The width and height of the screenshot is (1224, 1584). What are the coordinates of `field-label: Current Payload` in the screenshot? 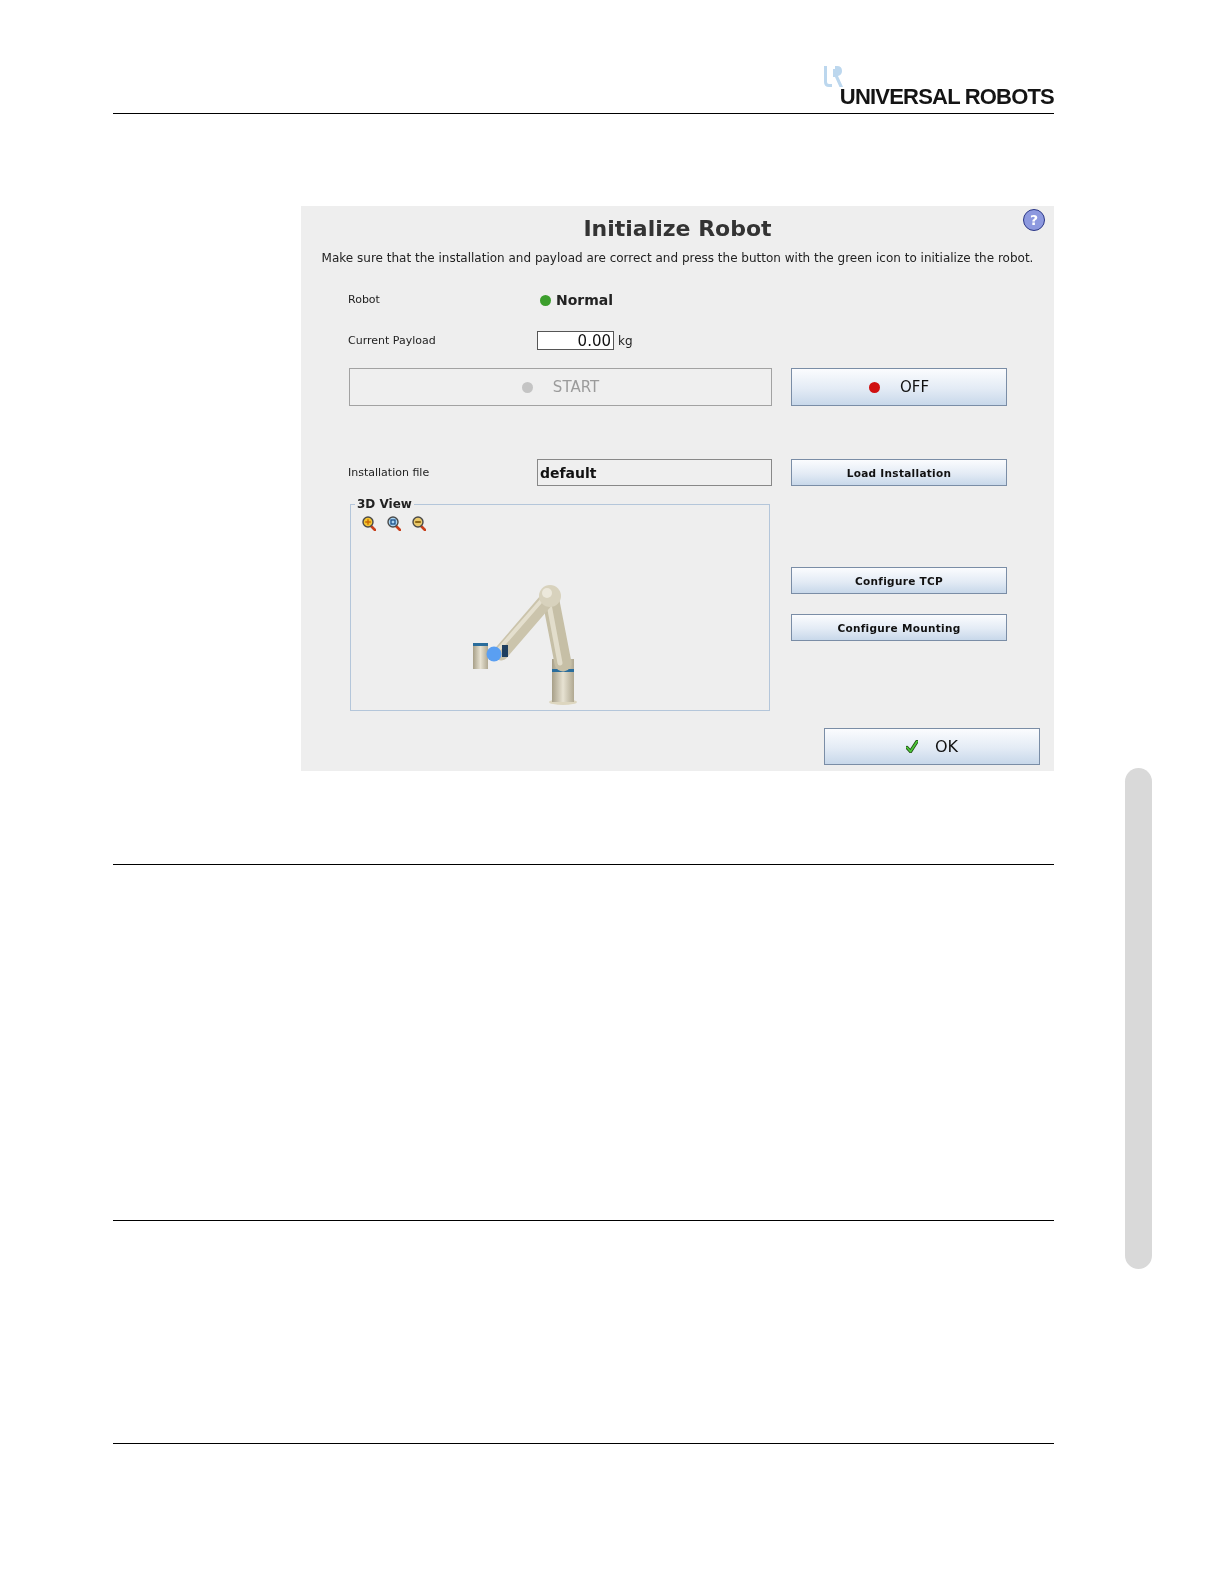 It's located at (392, 340).